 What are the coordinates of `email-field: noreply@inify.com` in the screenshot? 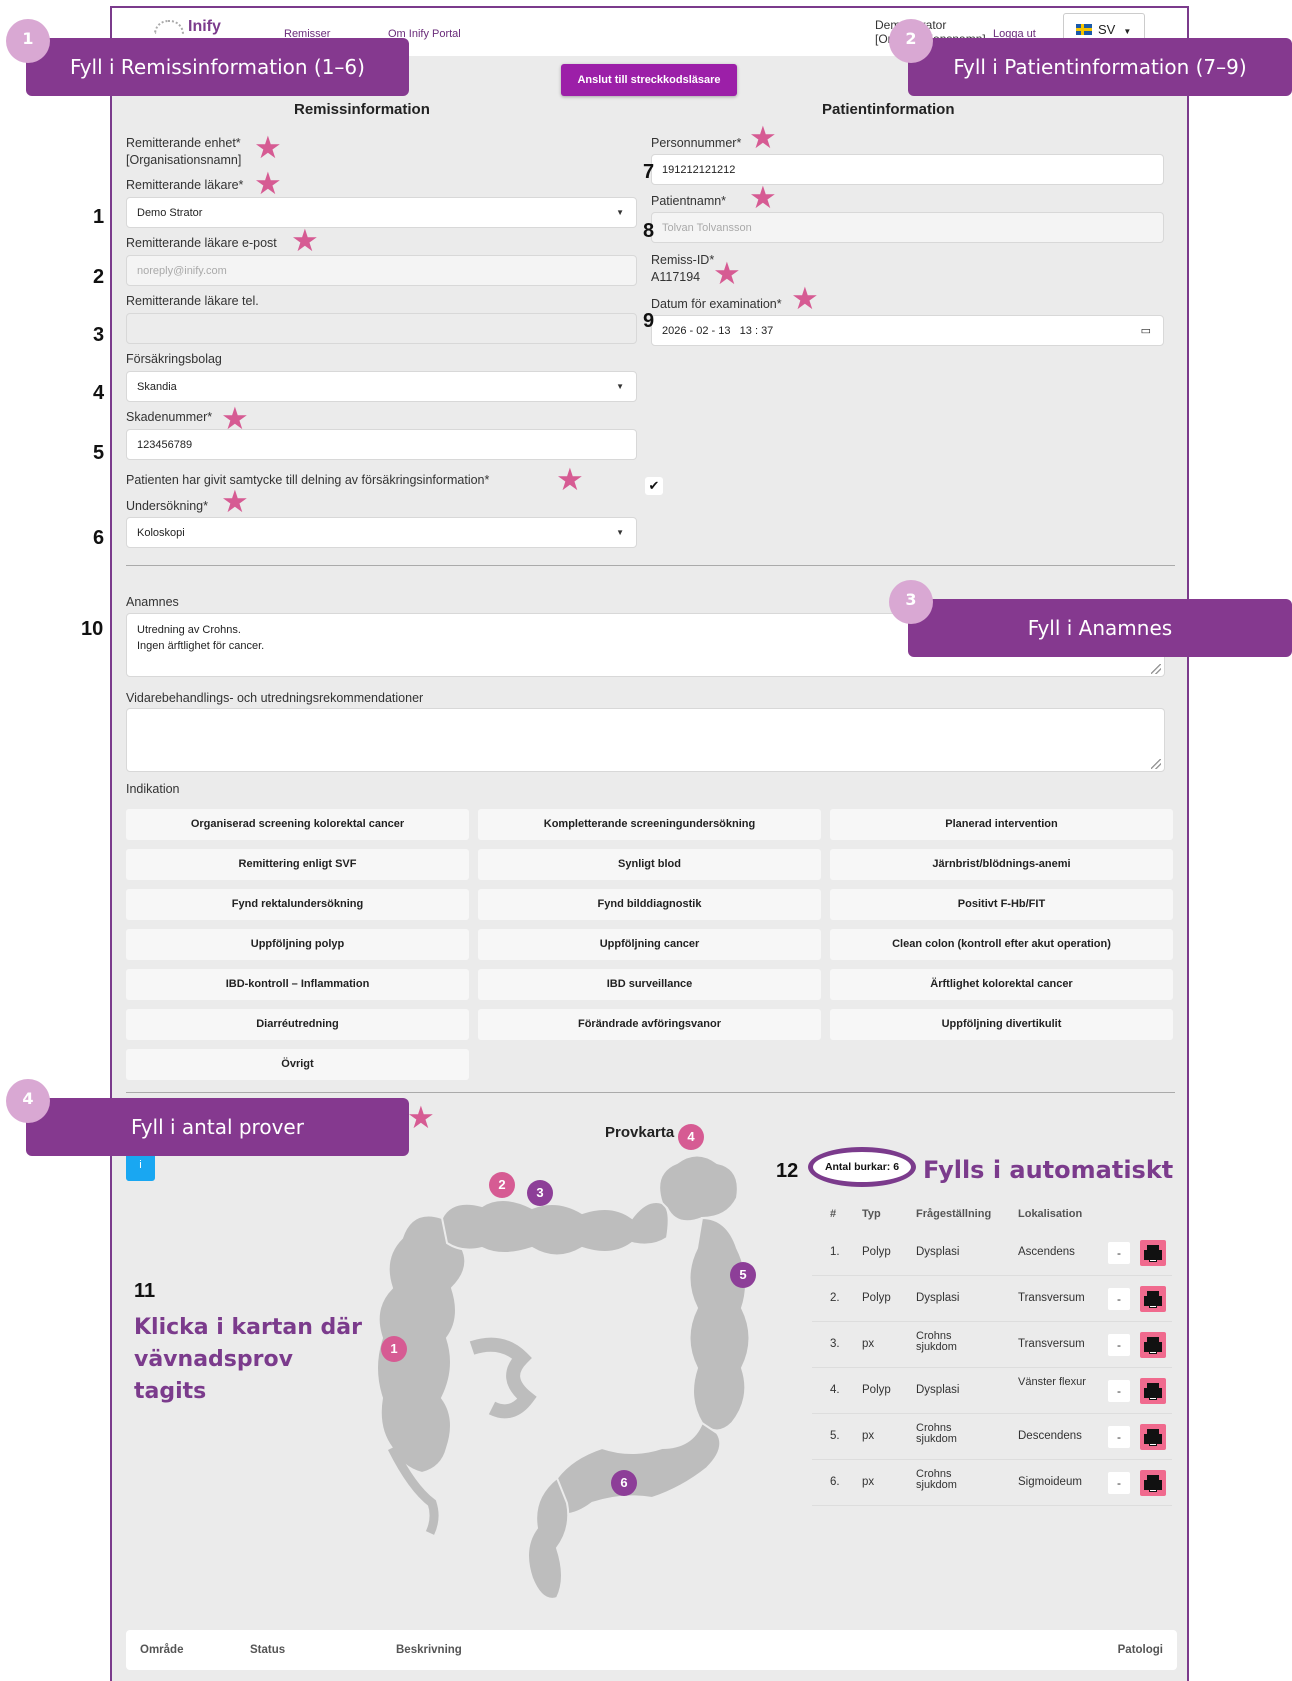 It's located at (381, 270).